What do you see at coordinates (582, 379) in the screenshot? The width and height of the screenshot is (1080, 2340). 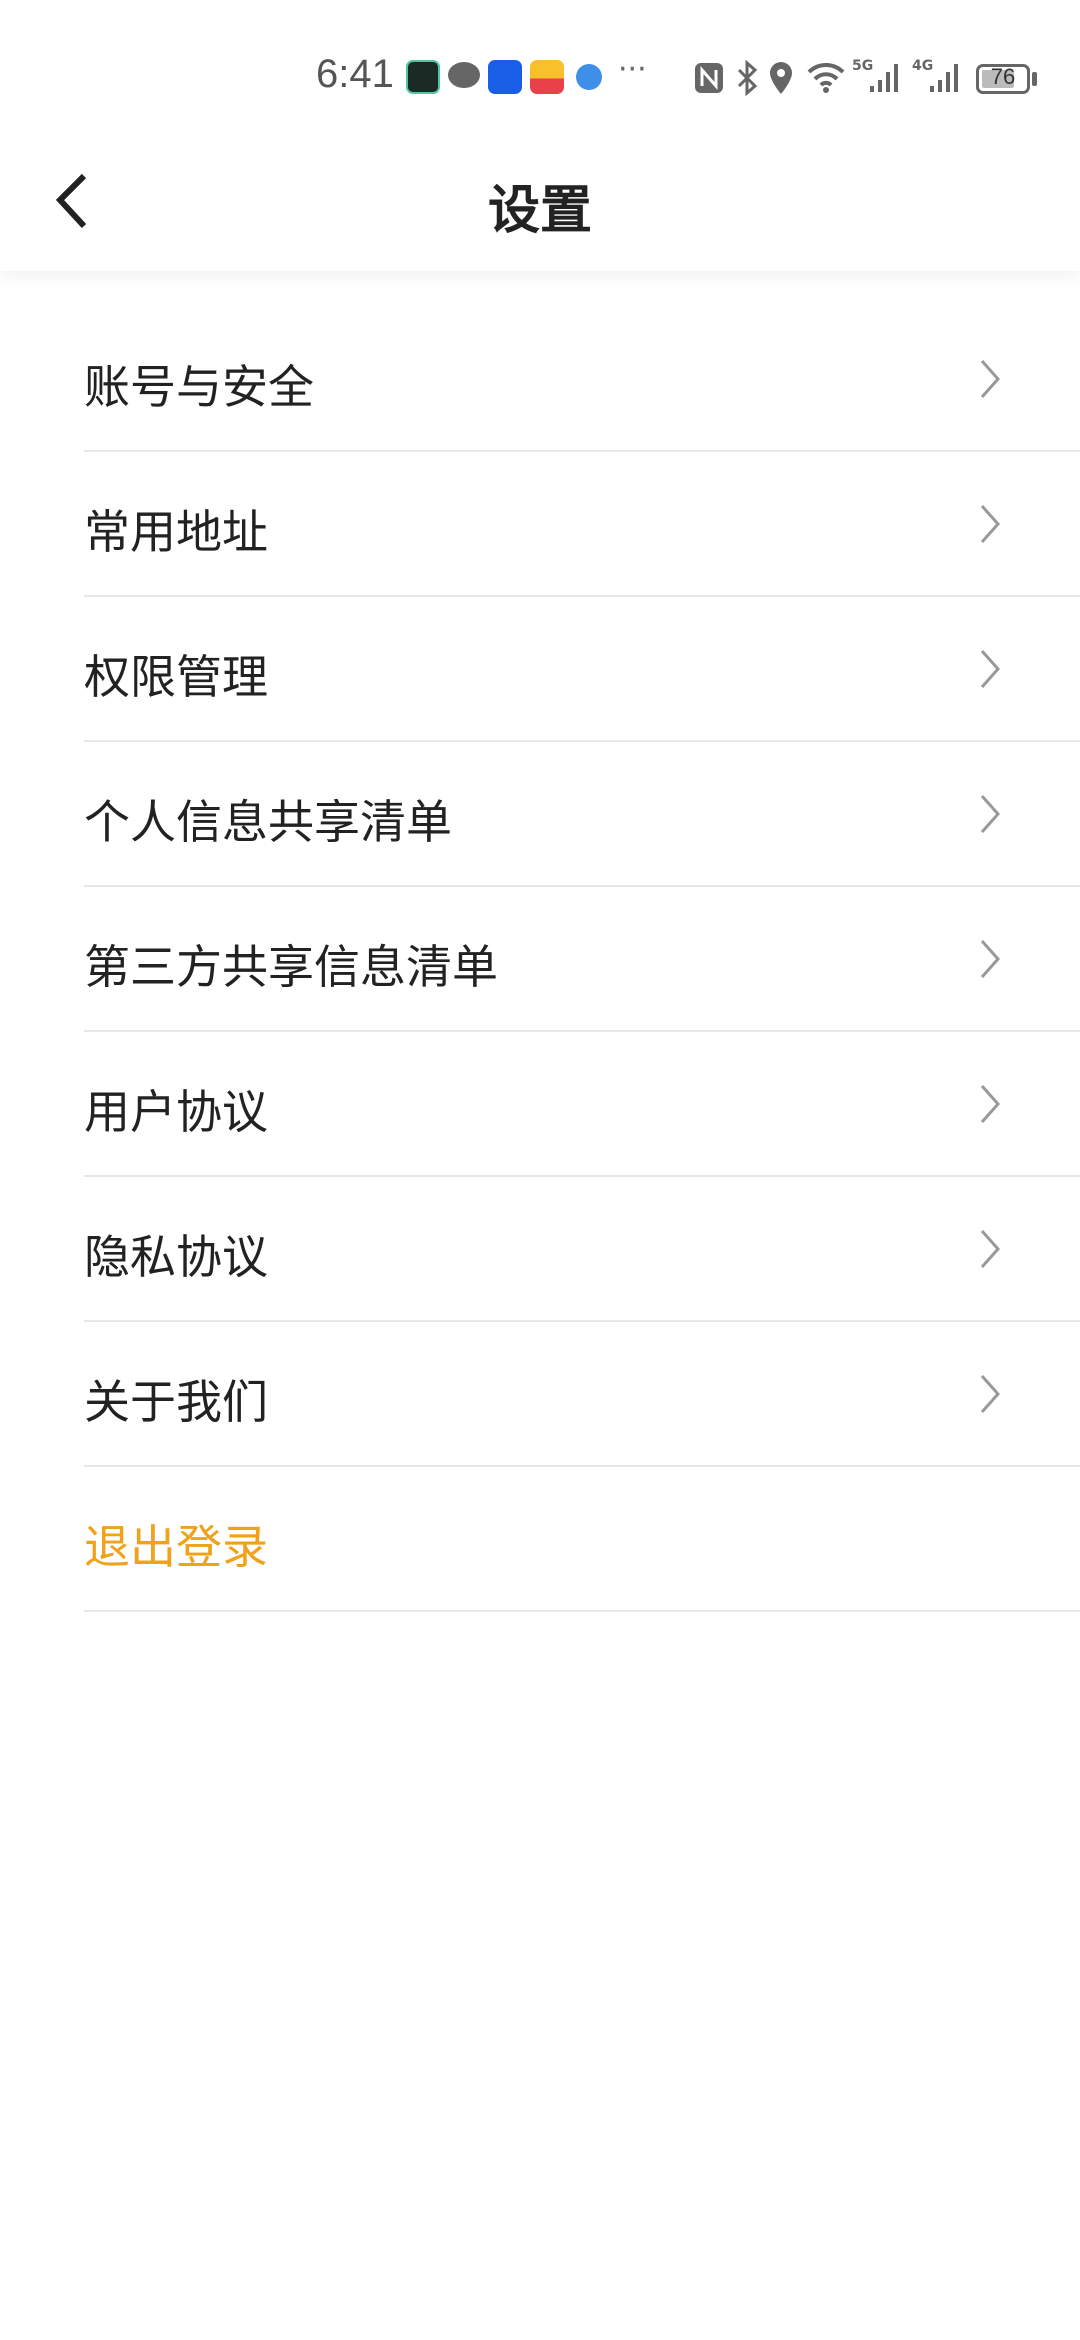 I see `settings-item-0: 账号与安全` at bounding box center [582, 379].